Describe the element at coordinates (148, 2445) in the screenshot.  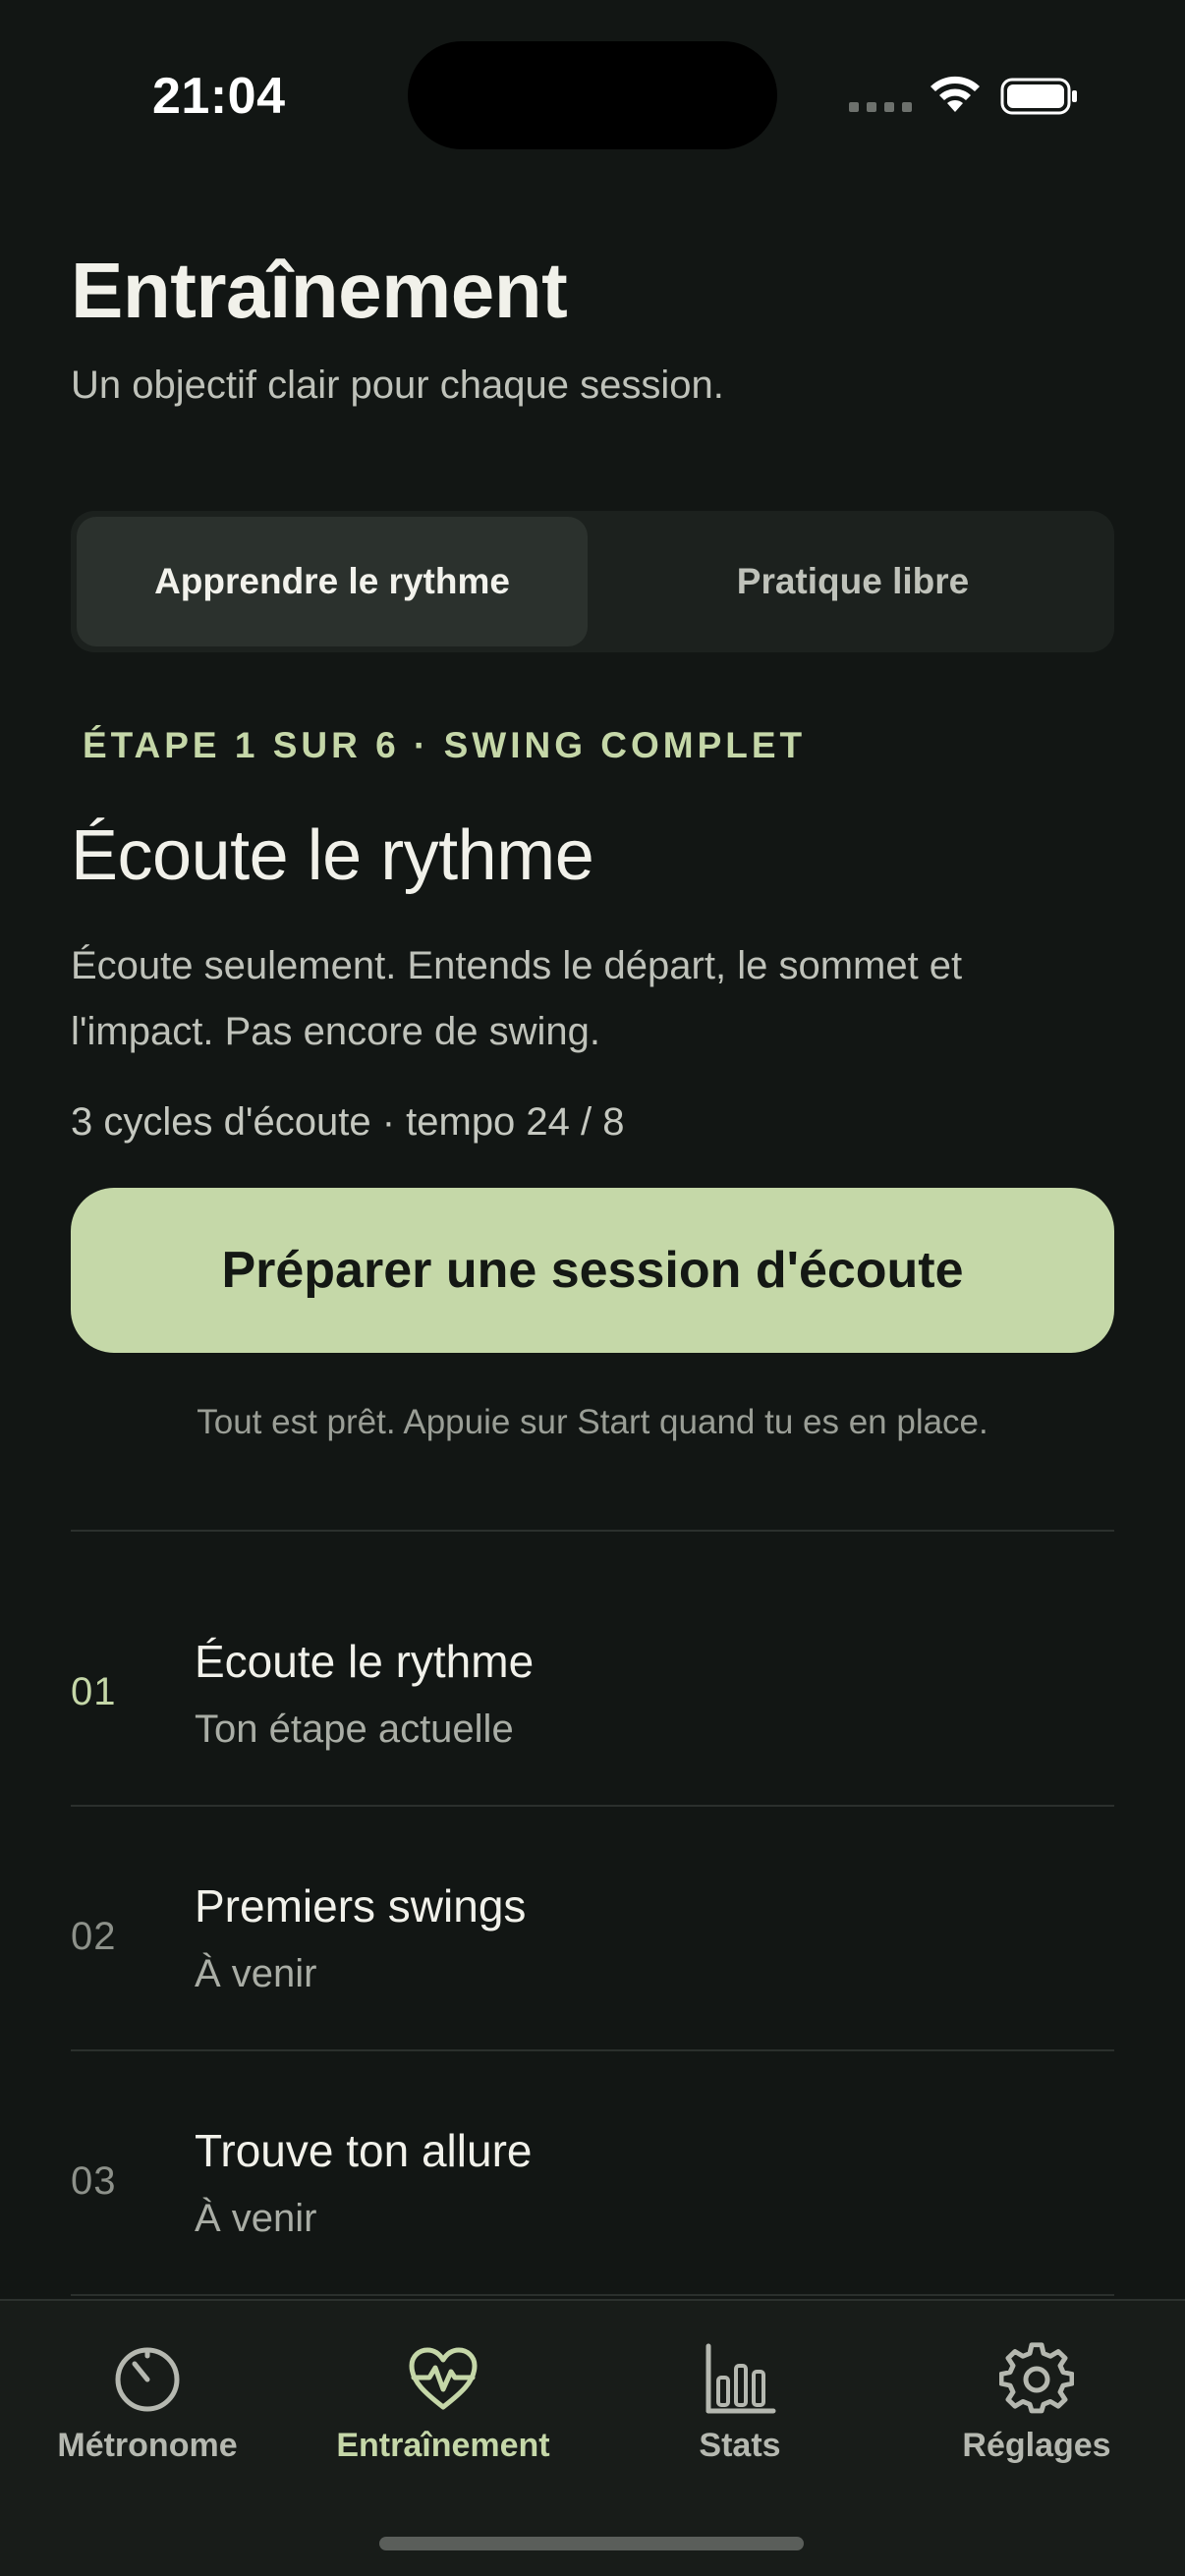
I see `tab-label: Métronome` at that location.